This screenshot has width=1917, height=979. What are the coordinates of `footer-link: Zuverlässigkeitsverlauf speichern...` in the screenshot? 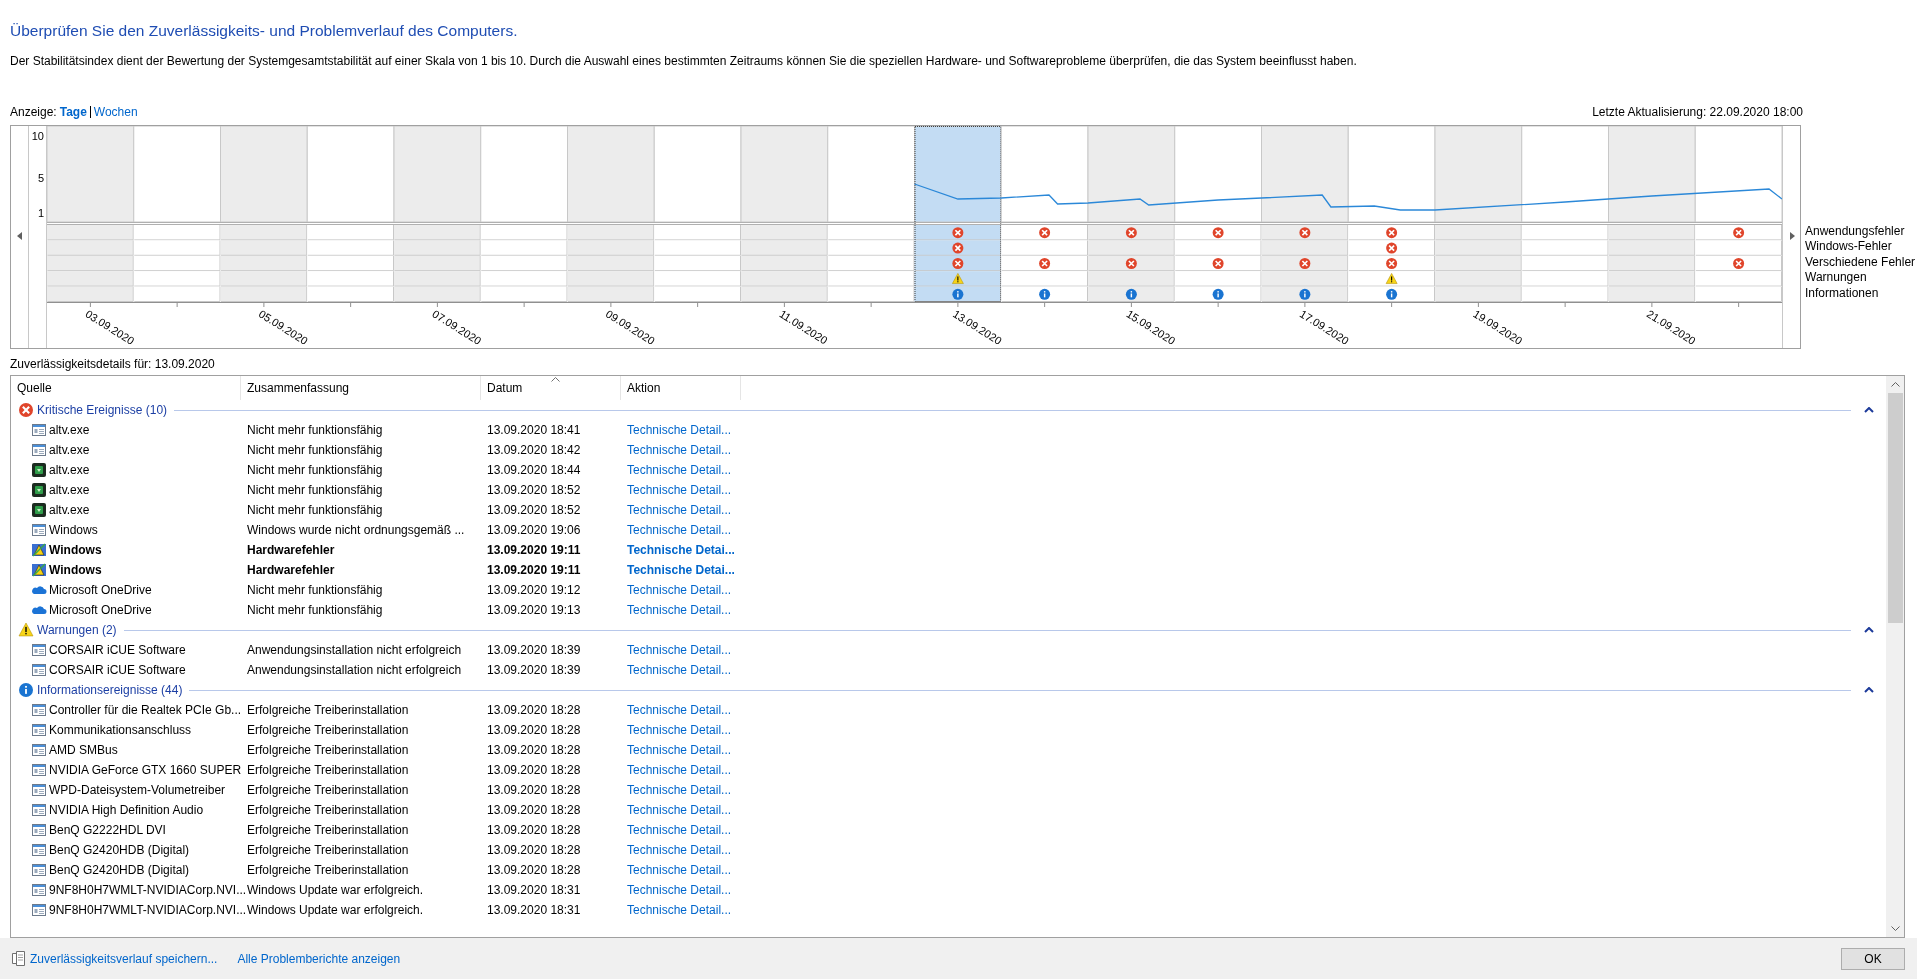 It's located at (124, 958).